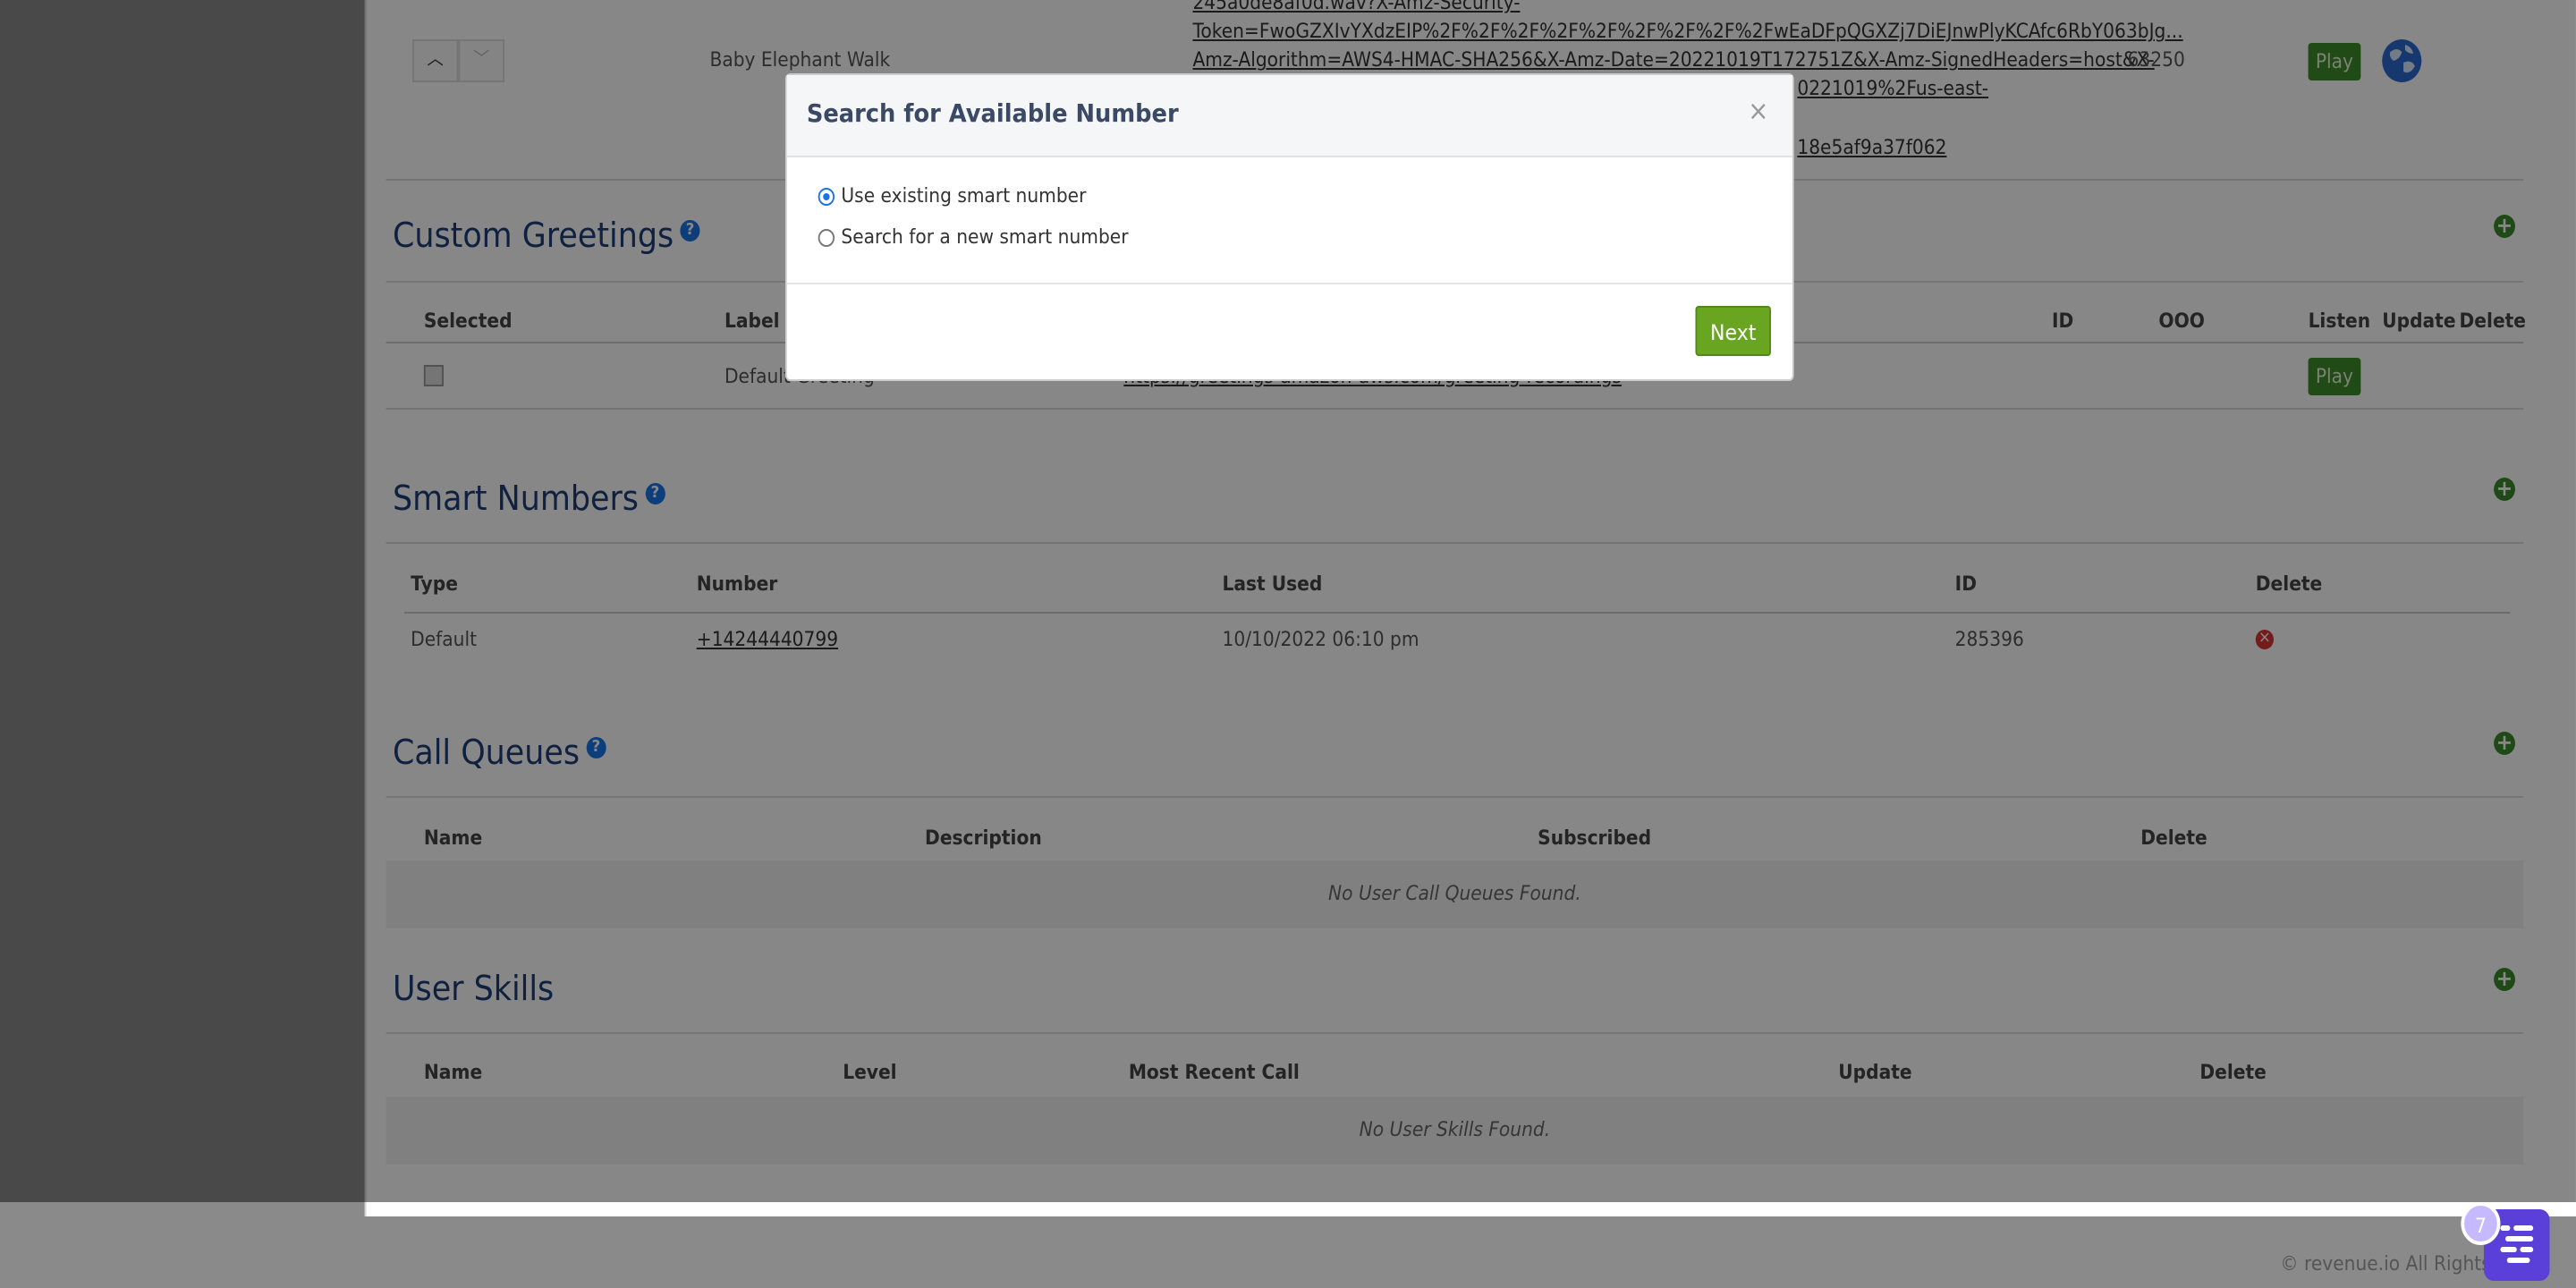 This screenshot has height=1288, width=2576. What do you see at coordinates (1289, 283) in the screenshot?
I see `modal-divider` at bounding box center [1289, 283].